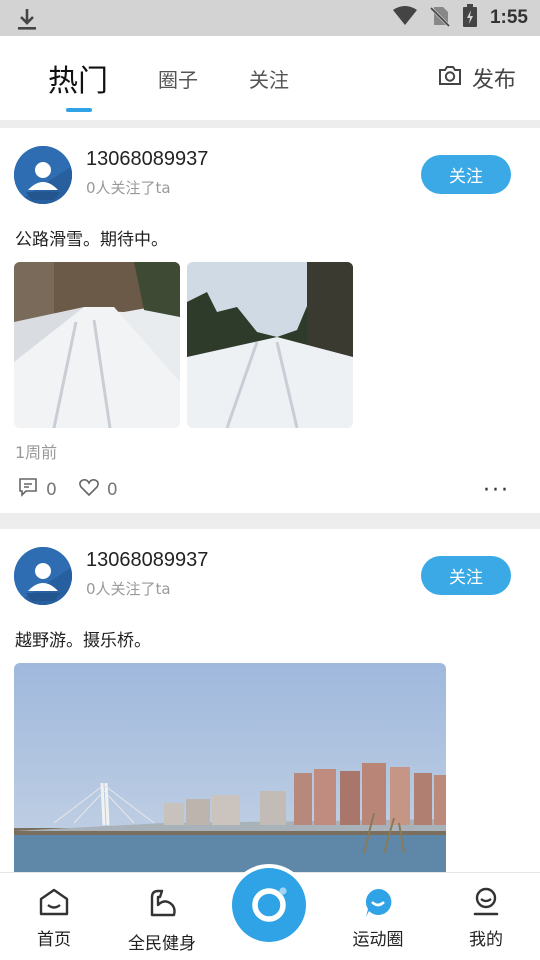  I want to click on publish-button: 发布, so click(477, 78).